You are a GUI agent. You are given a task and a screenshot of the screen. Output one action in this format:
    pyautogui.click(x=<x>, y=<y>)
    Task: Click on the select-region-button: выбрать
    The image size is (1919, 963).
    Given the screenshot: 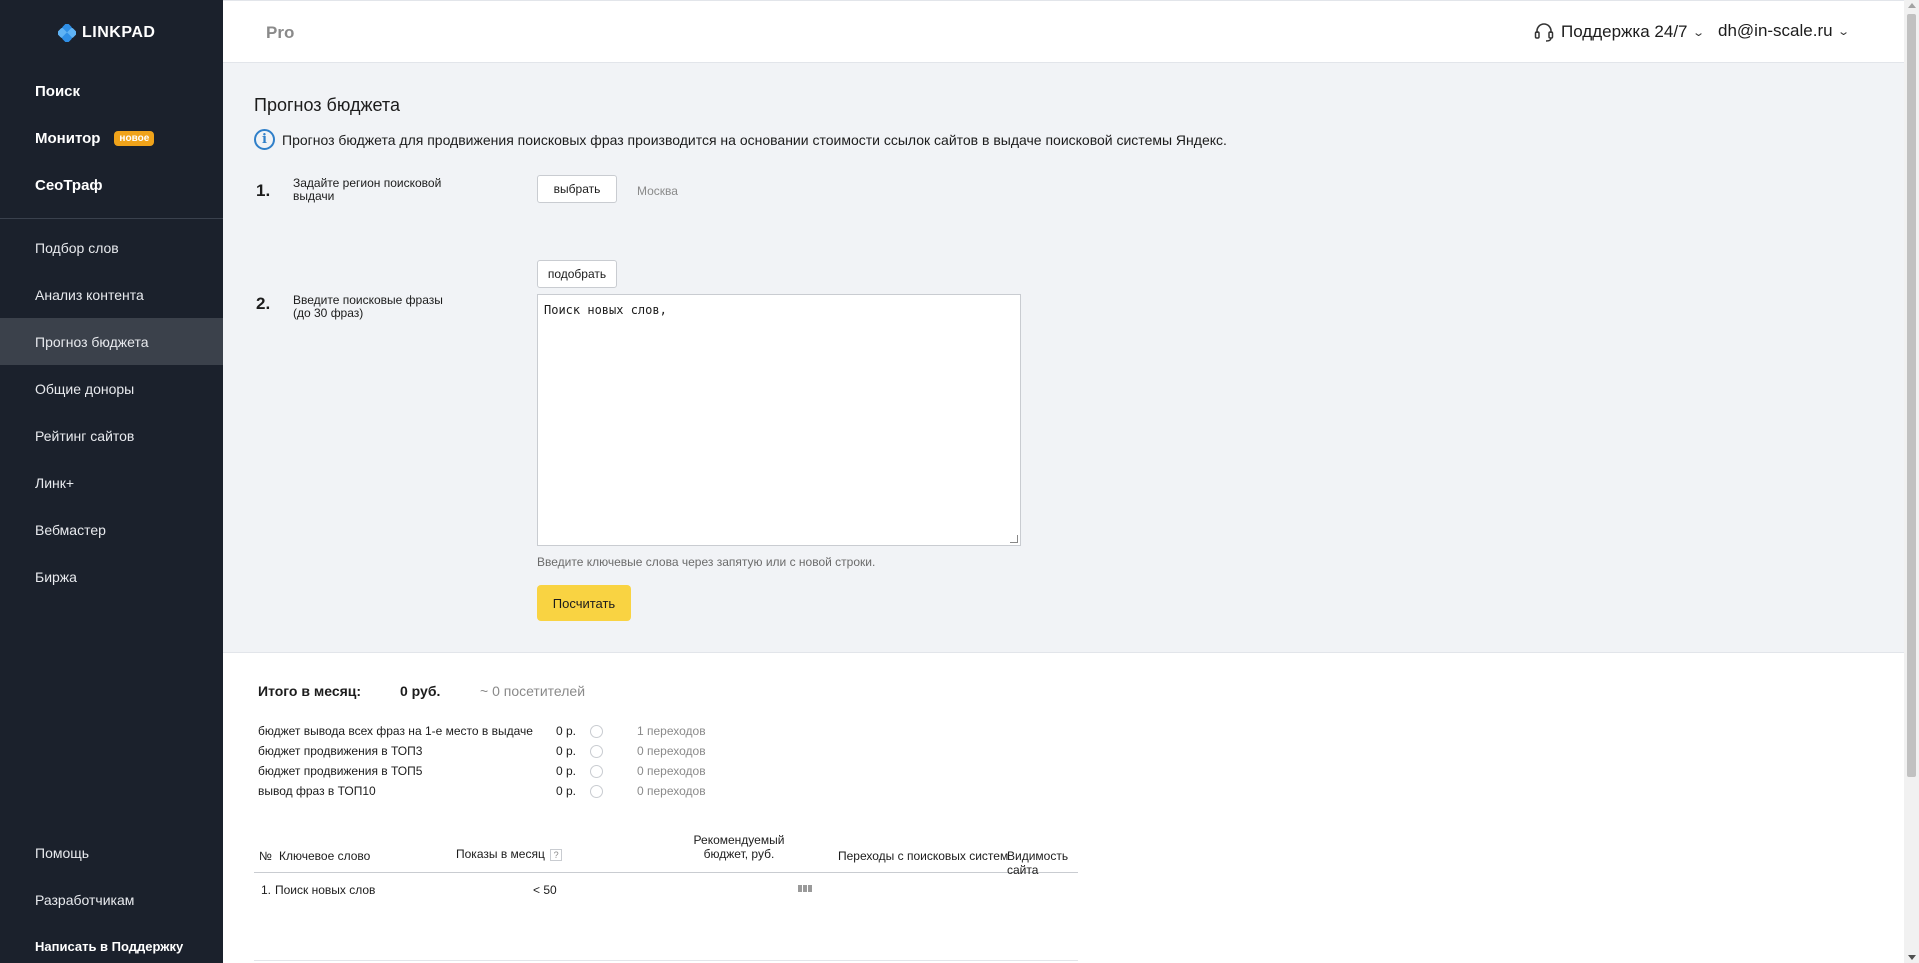 What is the action you would take?
    pyautogui.click(x=577, y=189)
    